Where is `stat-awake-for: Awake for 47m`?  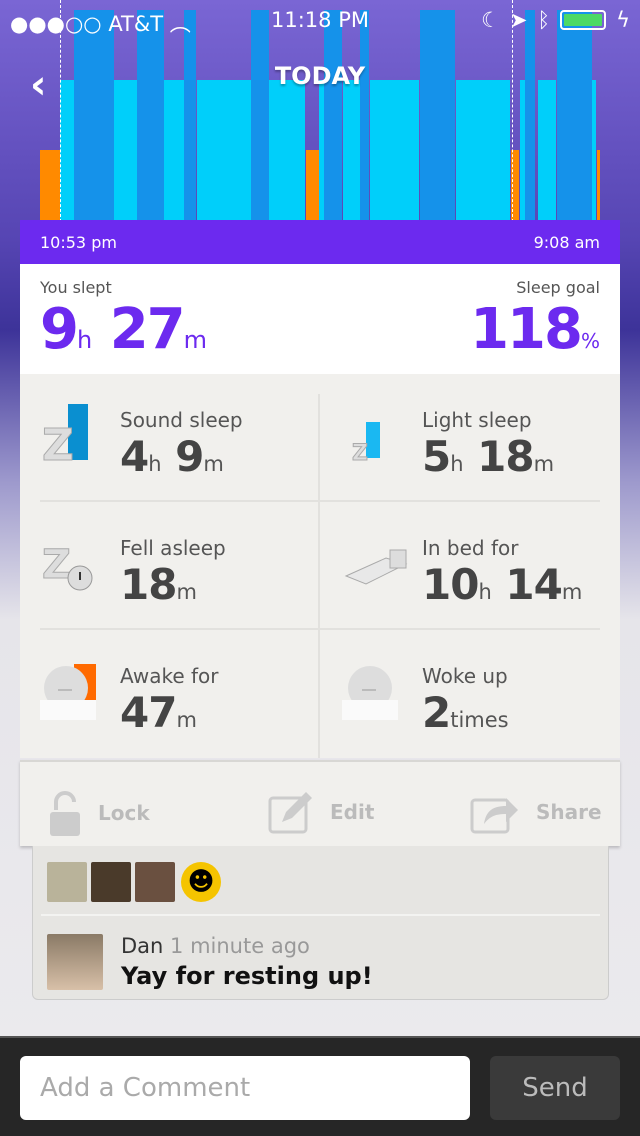 stat-awake-for: Awake for 47m is located at coordinates (160, 694).